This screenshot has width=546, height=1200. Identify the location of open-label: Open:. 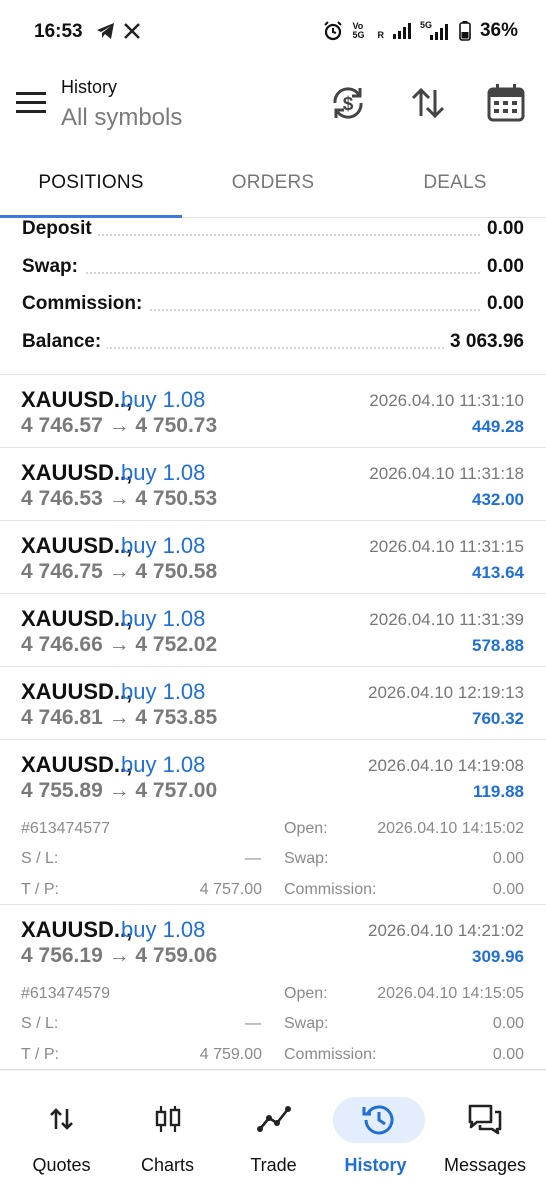
(306, 993).